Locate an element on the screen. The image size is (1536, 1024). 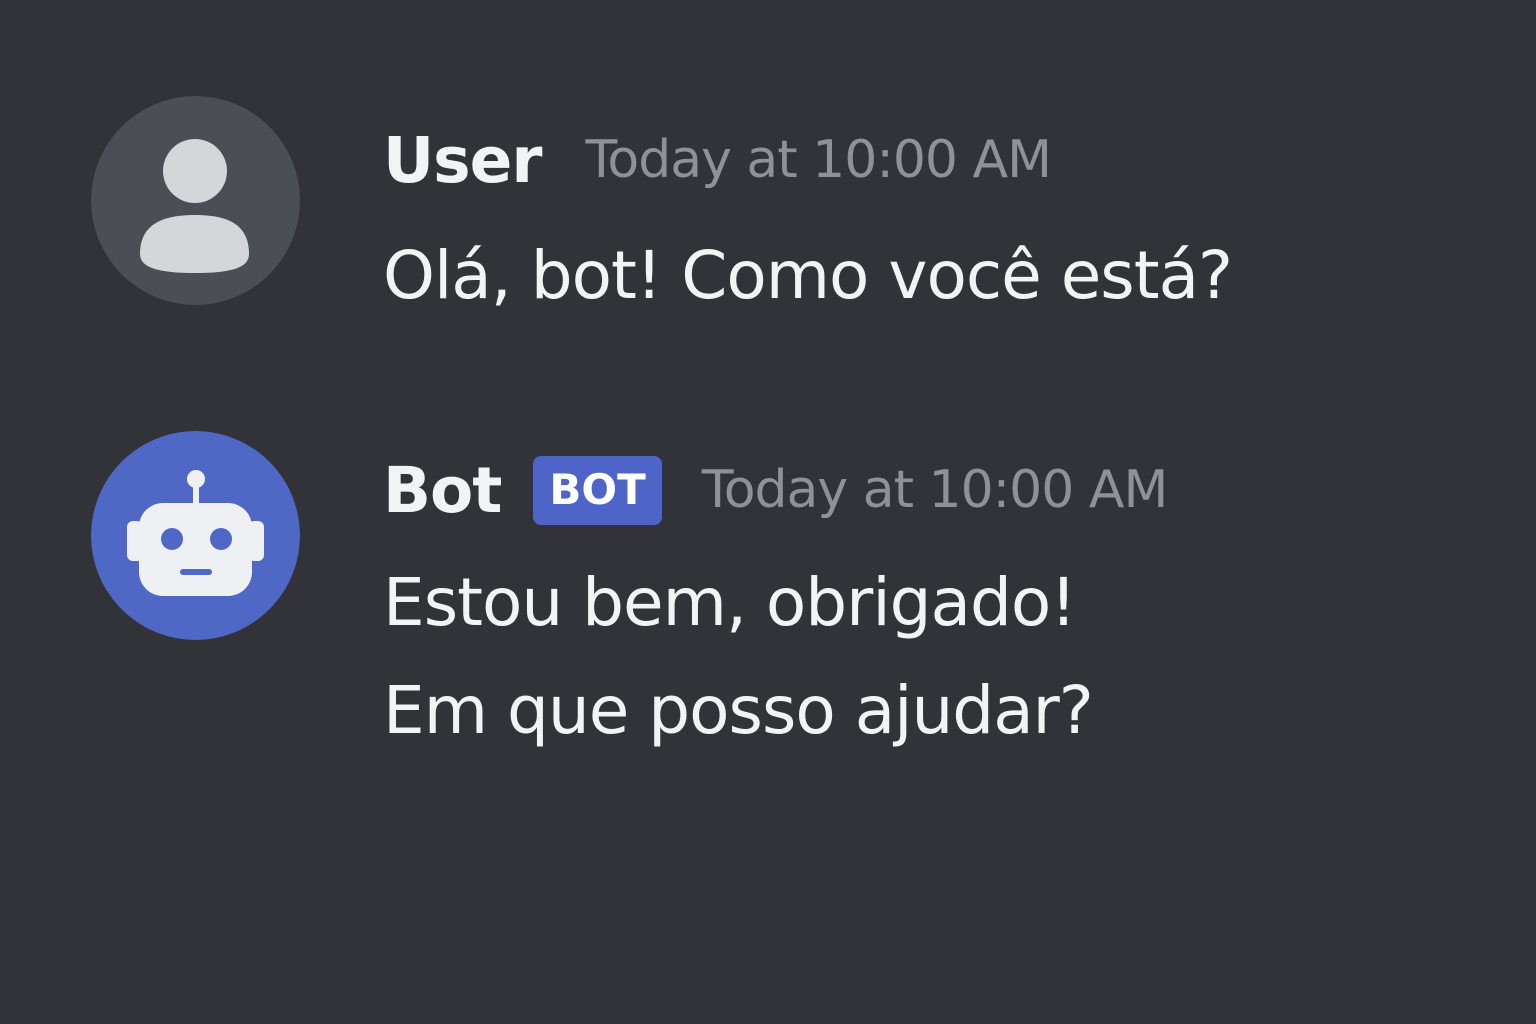
message-text-line: Estou bem, obrigado! is located at coordinates (730, 602).